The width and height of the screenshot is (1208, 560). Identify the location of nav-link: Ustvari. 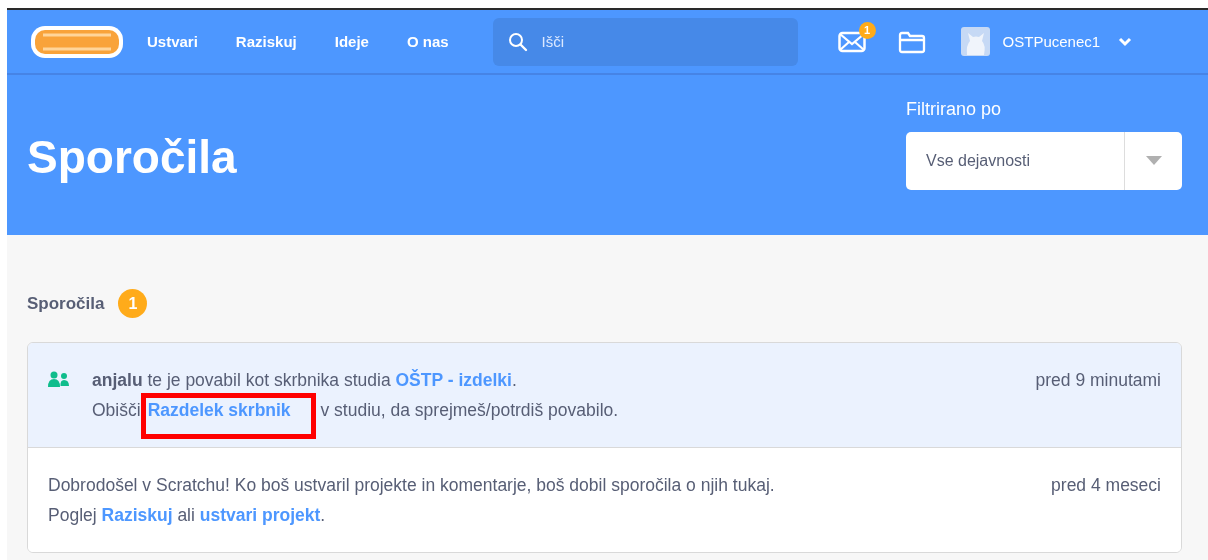
(172, 41).